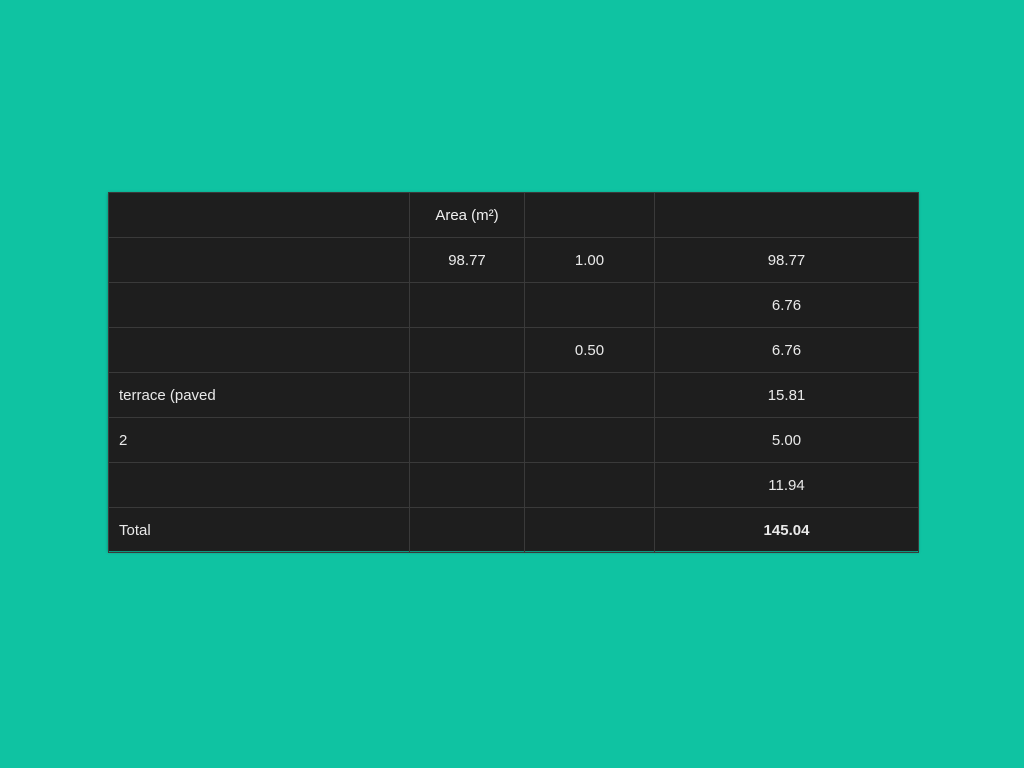  I want to click on row-weighted: 11.94, so click(786, 485).